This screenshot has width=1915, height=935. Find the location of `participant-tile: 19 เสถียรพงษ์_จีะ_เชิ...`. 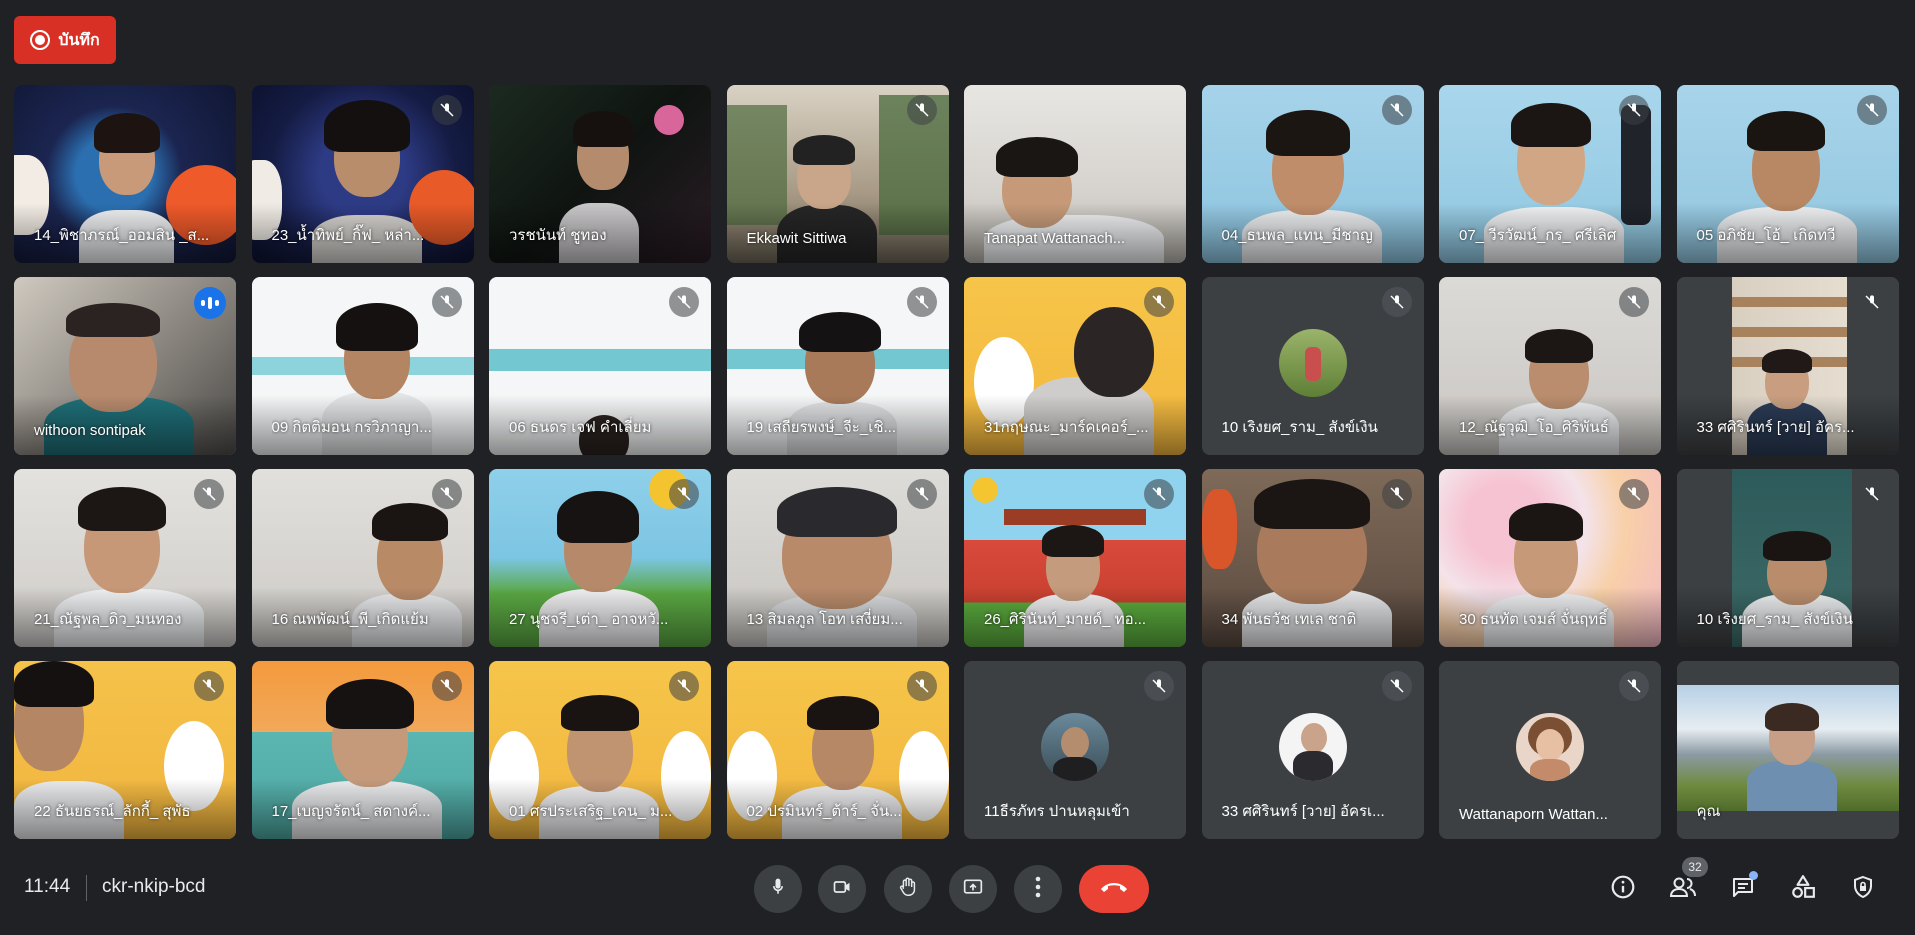

participant-tile: 19 เสถียรพงษ์_จีะ_เชิ... is located at coordinates (837, 366).